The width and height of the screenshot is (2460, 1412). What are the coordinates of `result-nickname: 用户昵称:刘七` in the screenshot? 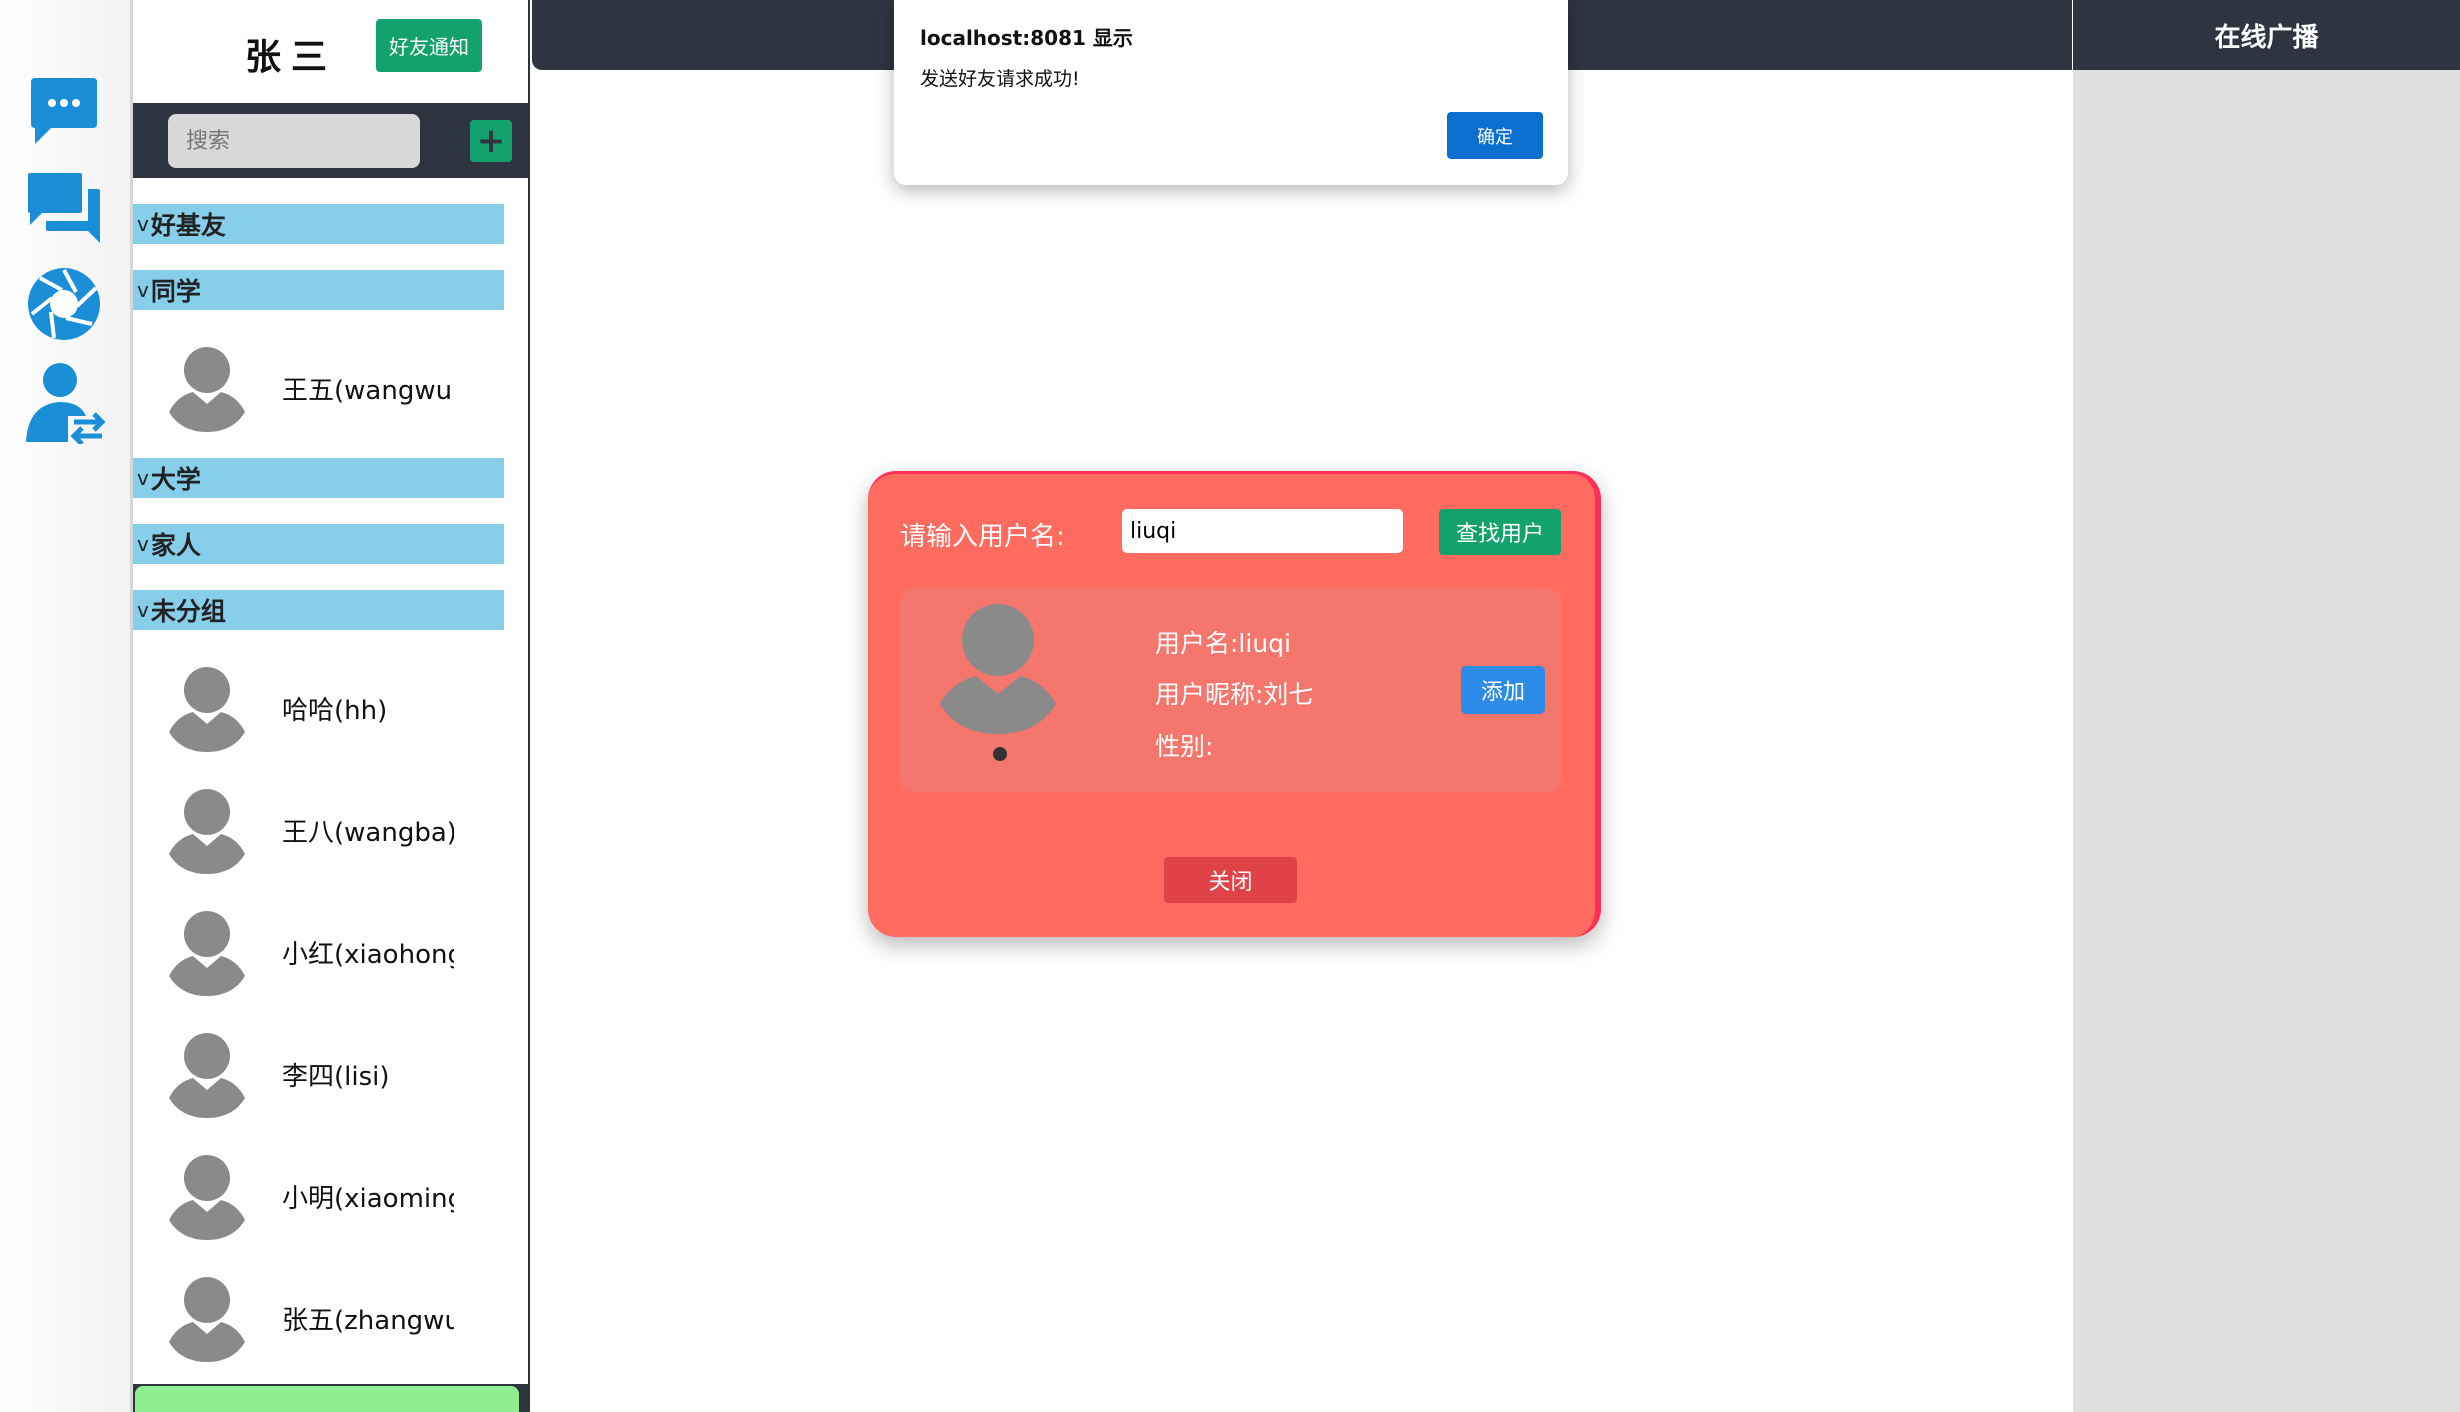 It's located at (1234, 694).